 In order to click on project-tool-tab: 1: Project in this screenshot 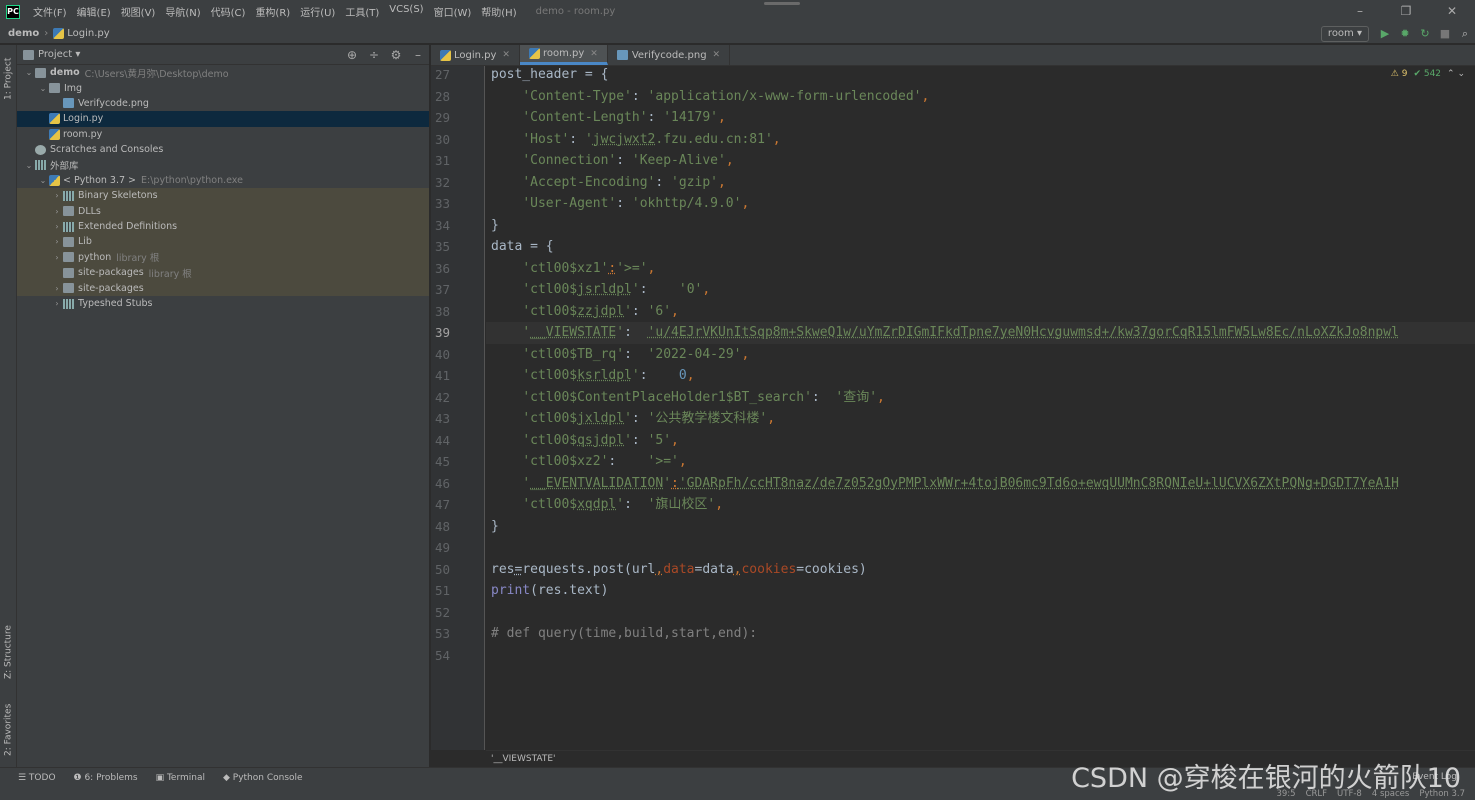, I will do `click(8, 79)`.